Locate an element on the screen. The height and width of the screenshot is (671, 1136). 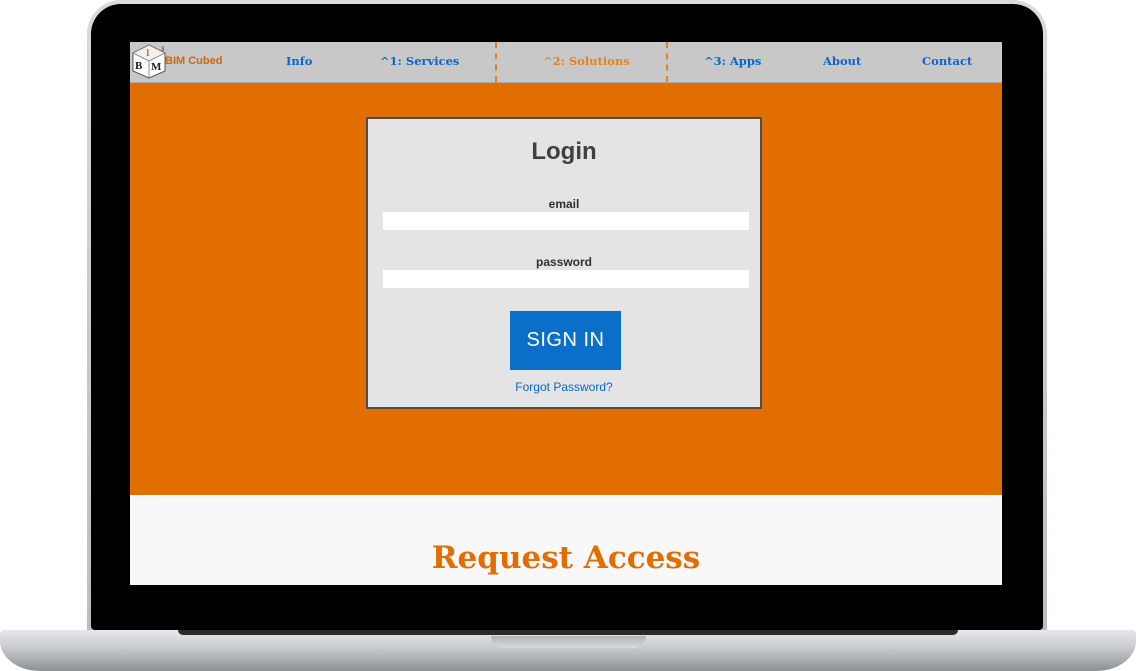
logo-letter-m: M is located at coordinates (156, 67).